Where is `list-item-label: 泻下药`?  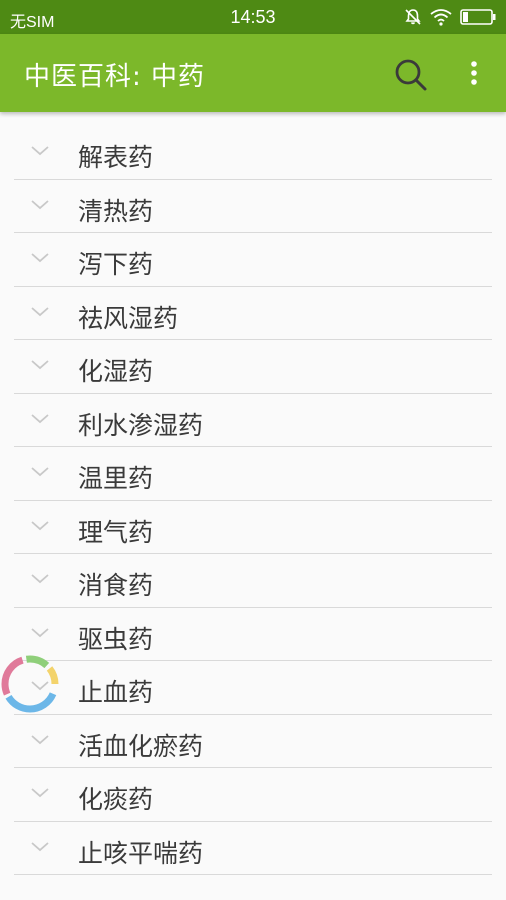 list-item-label: 泻下药 is located at coordinates (116, 264).